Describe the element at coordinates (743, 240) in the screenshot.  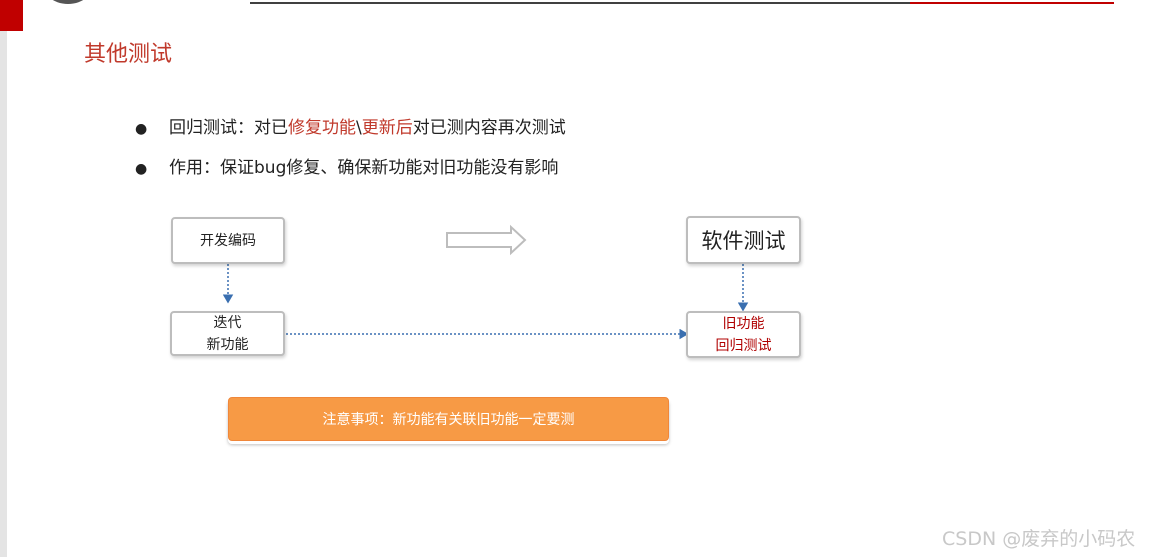
I see `software-testing-box: 软件测试` at that location.